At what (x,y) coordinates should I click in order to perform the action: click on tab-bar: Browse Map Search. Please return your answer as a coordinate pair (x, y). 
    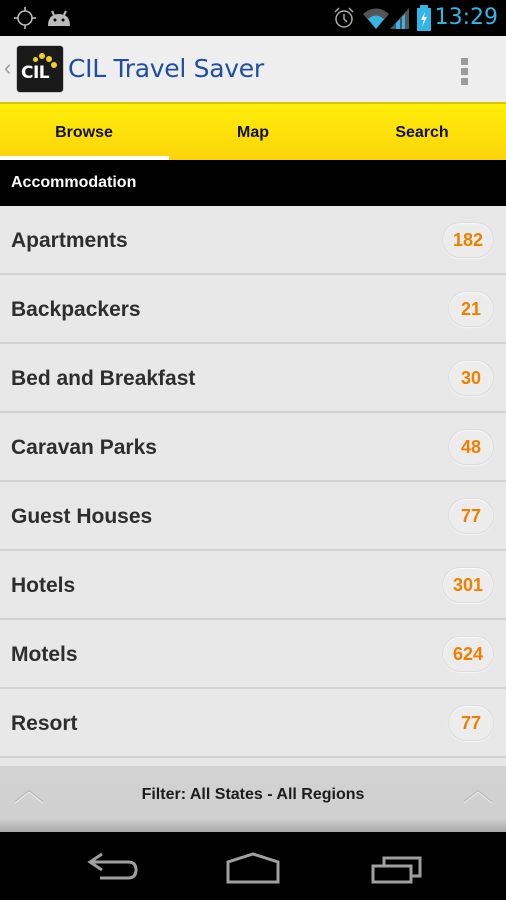
    Looking at the image, I should click on (253, 132).